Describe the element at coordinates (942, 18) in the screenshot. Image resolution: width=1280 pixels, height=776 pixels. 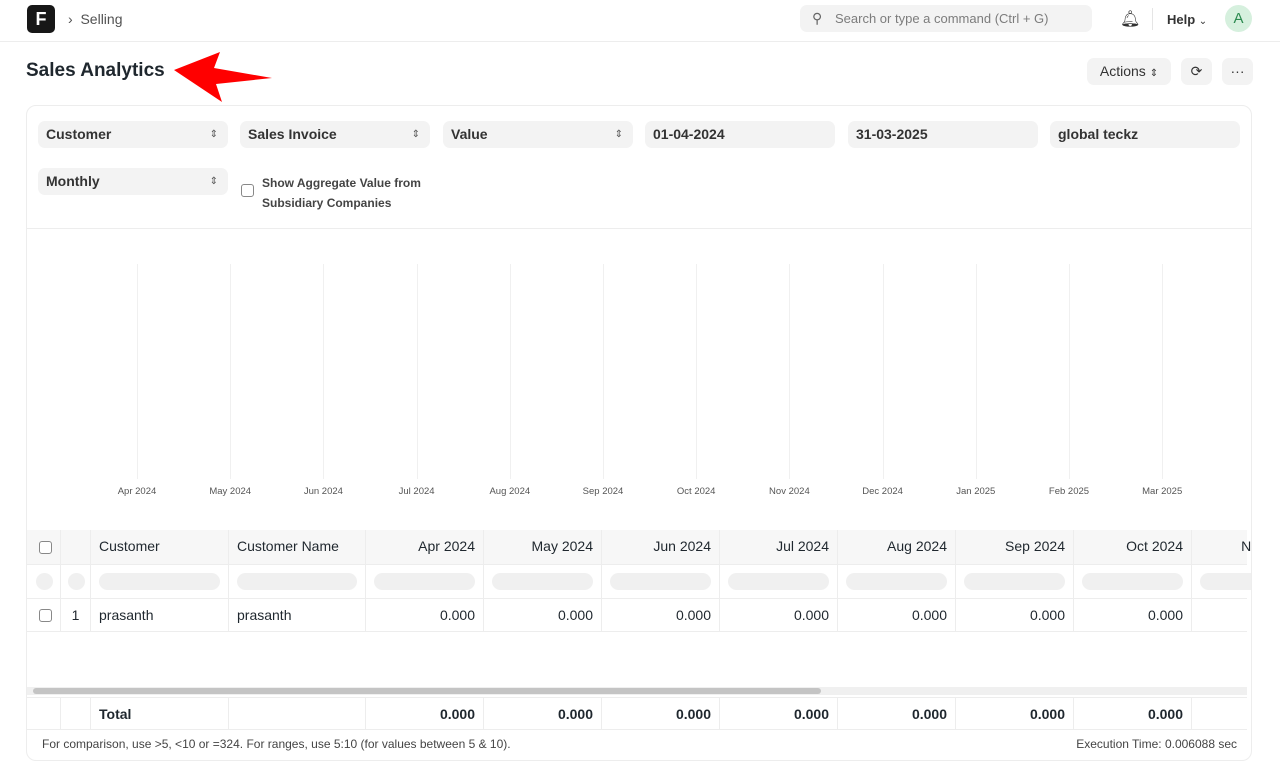
I see `search-placeholder: Search or type a command (Ctrl + G)` at that location.